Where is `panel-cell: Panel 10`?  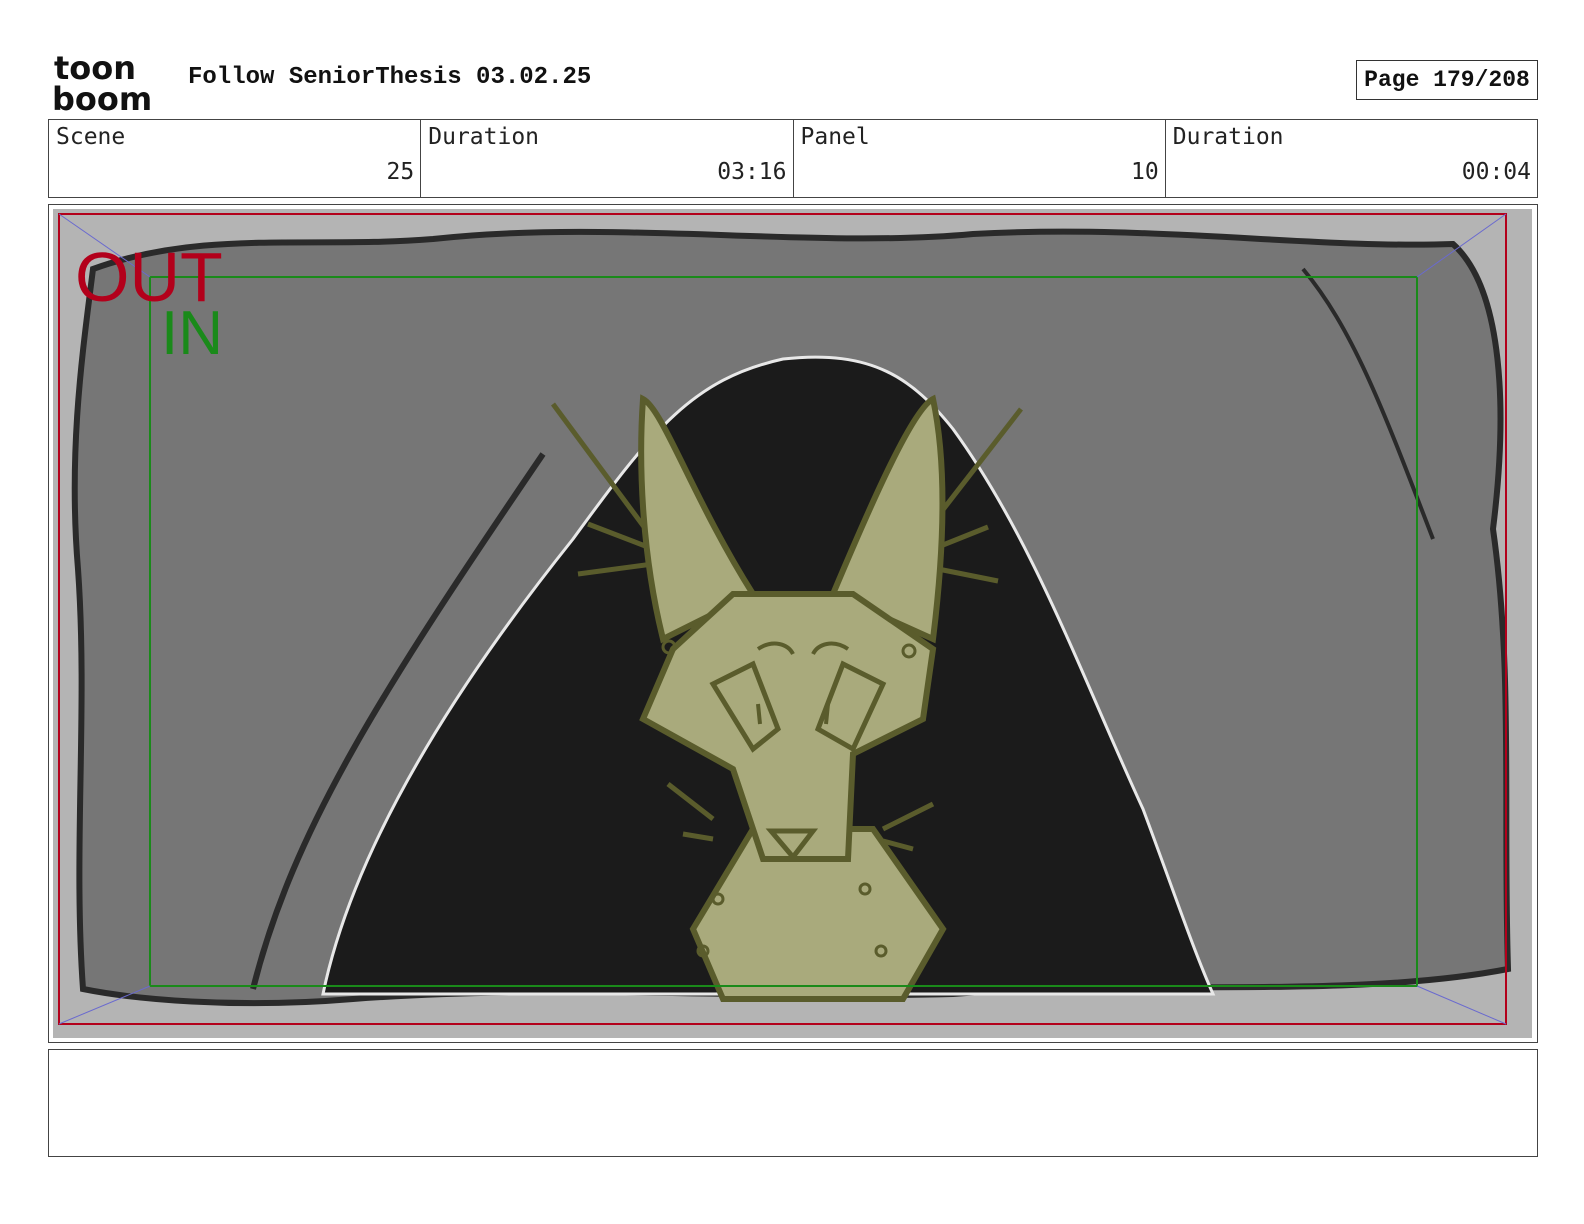 panel-cell: Panel 10 is located at coordinates (980, 158).